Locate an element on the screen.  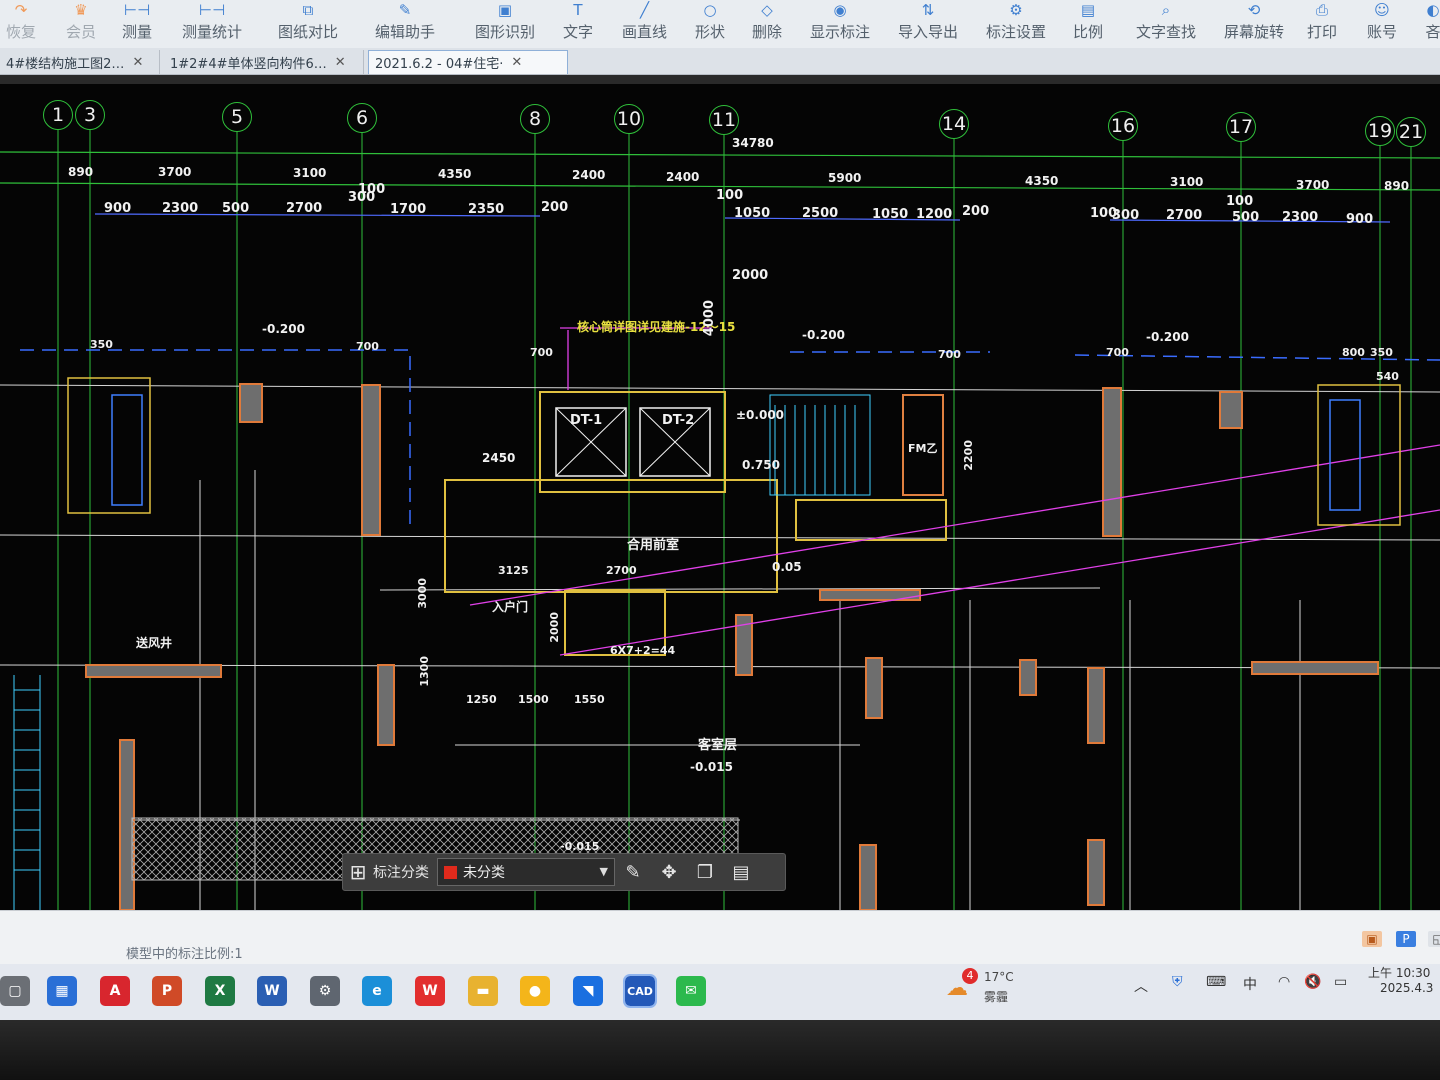
drawing-label: 1700 is located at coordinates (408, 209).